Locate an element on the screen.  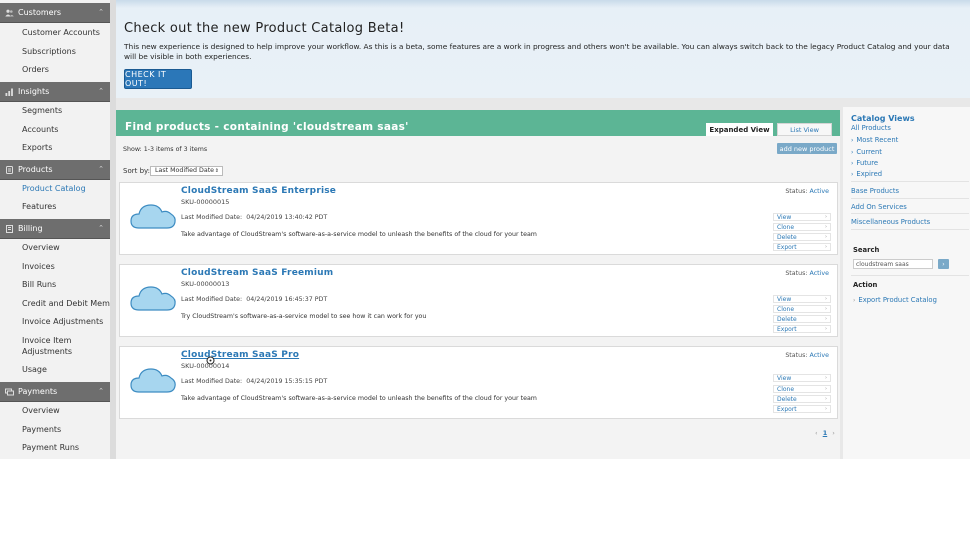
sidebar-item-exports: Exports is located at coordinates (37, 148).